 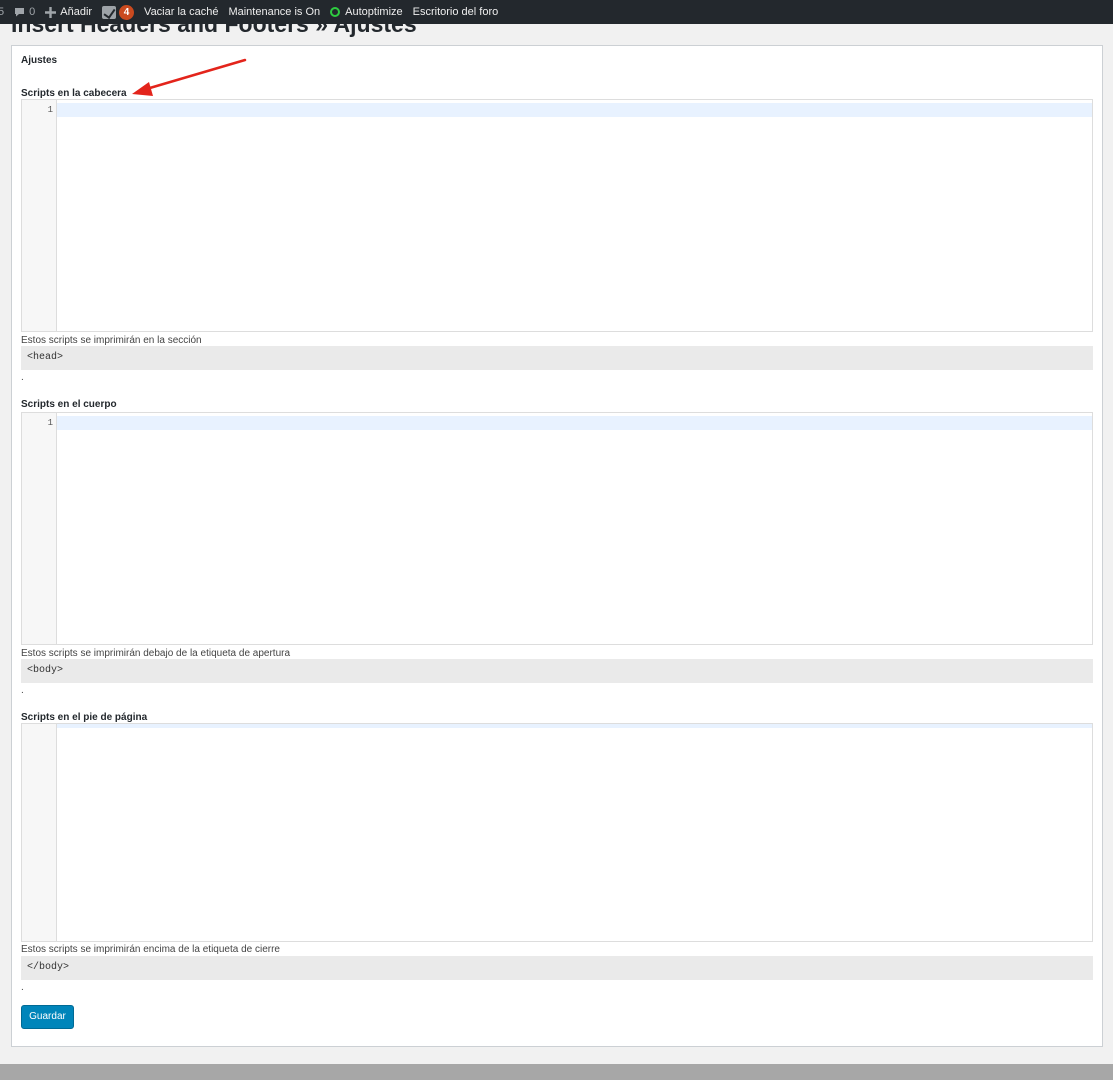 I want to click on body-tag-code: <body>, so click(x=557, y=671).